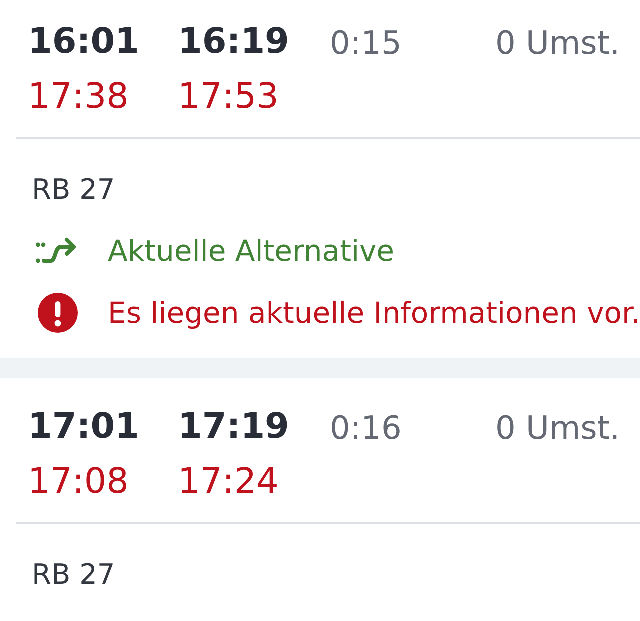 Image resolution: width=640 pixels, height=621 pixels. Describe the element at coordinates (84, 42) in the screenshot. I see `planned-departure-time: 16:01` at that location.